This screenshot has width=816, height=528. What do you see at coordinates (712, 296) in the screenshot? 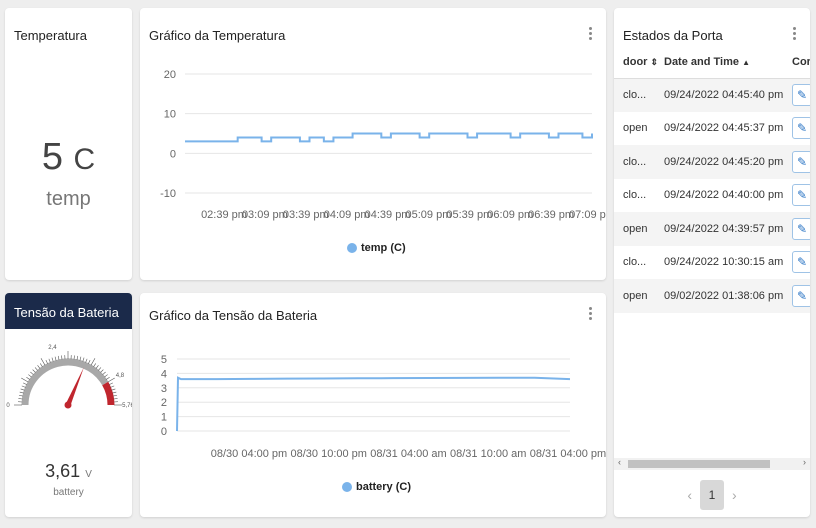
I see `table-row: open 09/02/2022 01:38:06 pm ✎` at bounding box center [712, 296].